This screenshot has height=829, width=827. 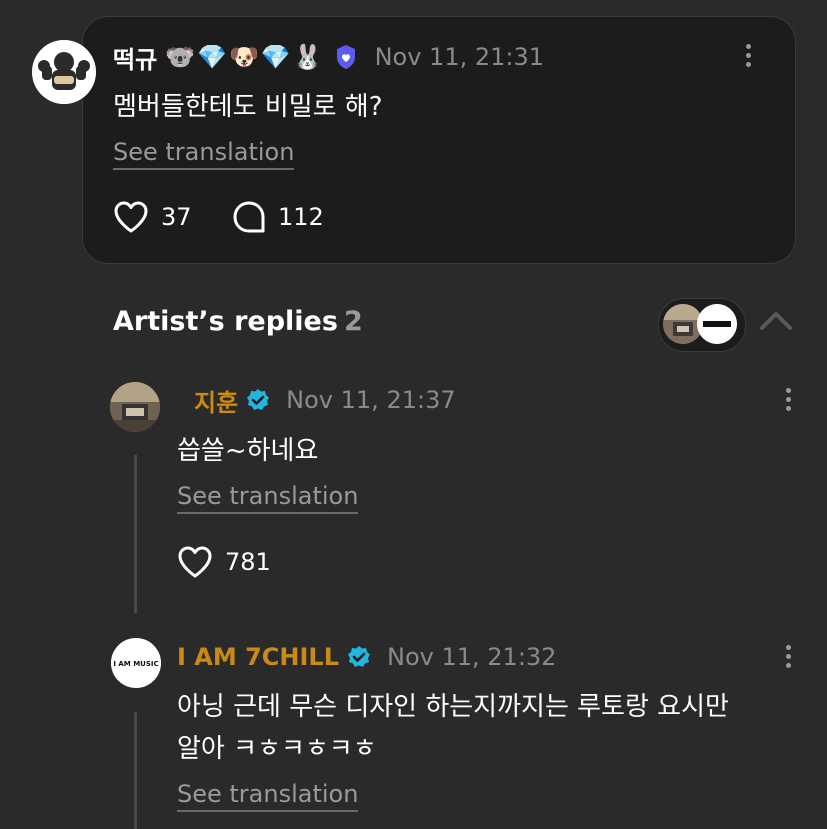 What do you see at coordinates (472, 657) in the screenshot?
I see `reply-timestamp-2: Nov 11, 21:32` at bounding box center [472, 657].